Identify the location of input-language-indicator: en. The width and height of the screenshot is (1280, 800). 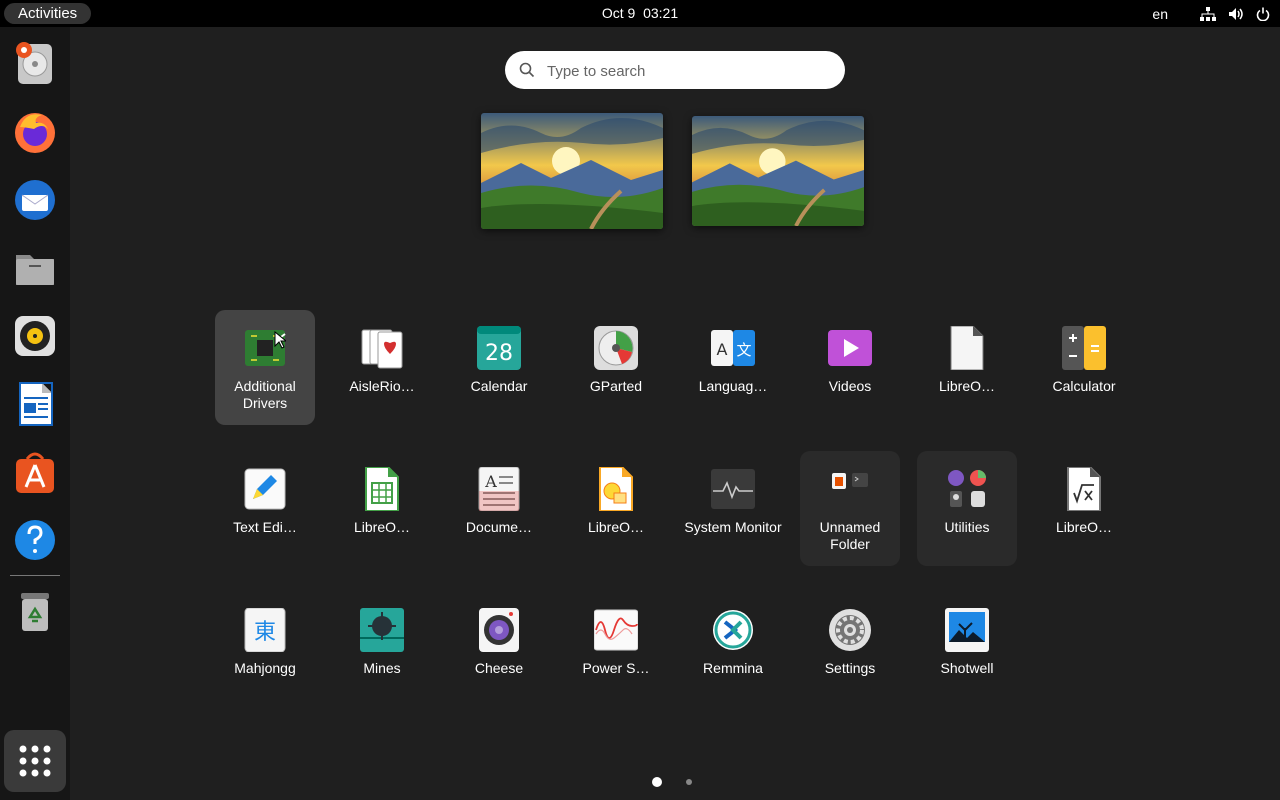
(1160, 14).